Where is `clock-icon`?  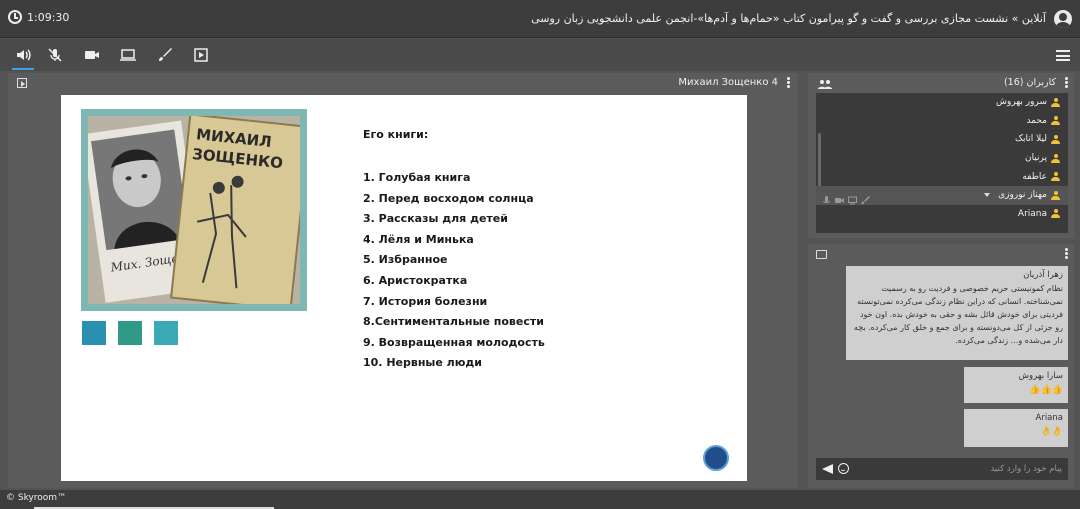 clock-icon is located at coordinates (15, 17).